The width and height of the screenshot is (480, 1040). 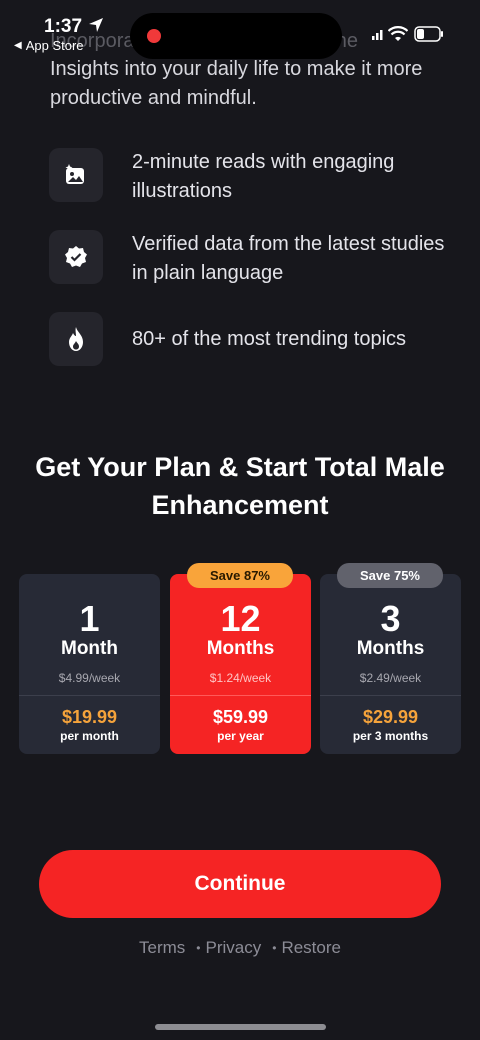 I want to click on home-indicator, so click(x=240, y=1027).